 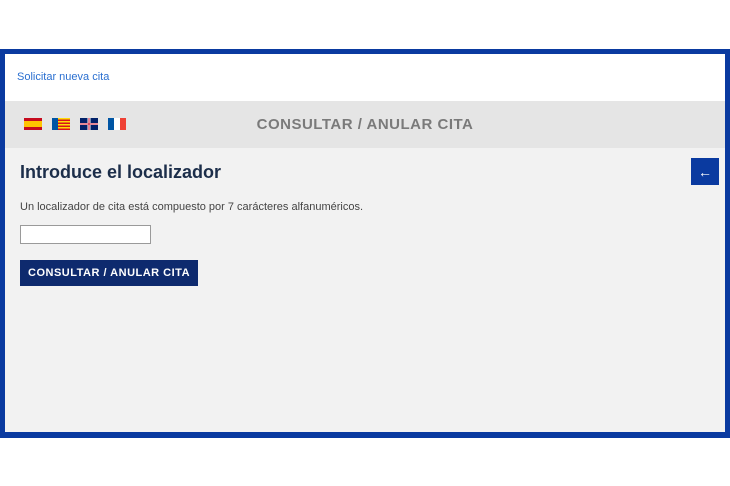 I want to click on arrow-left-icon: ←, so click(x=705, y=171).